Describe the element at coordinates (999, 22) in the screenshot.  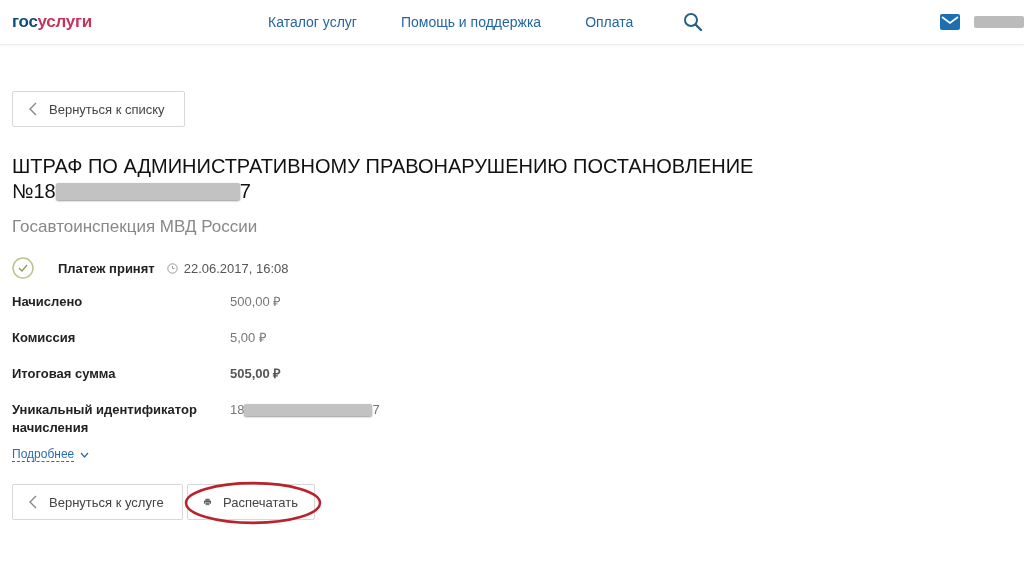
I see `redaction-bar` at that location.